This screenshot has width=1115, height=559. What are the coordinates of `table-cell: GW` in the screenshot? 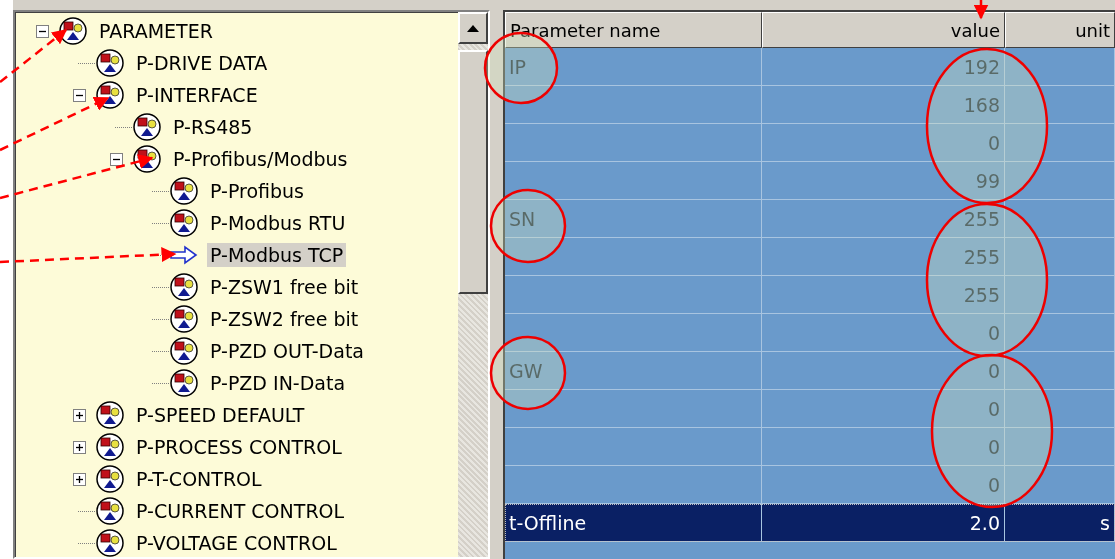 It's located at (526, 370).